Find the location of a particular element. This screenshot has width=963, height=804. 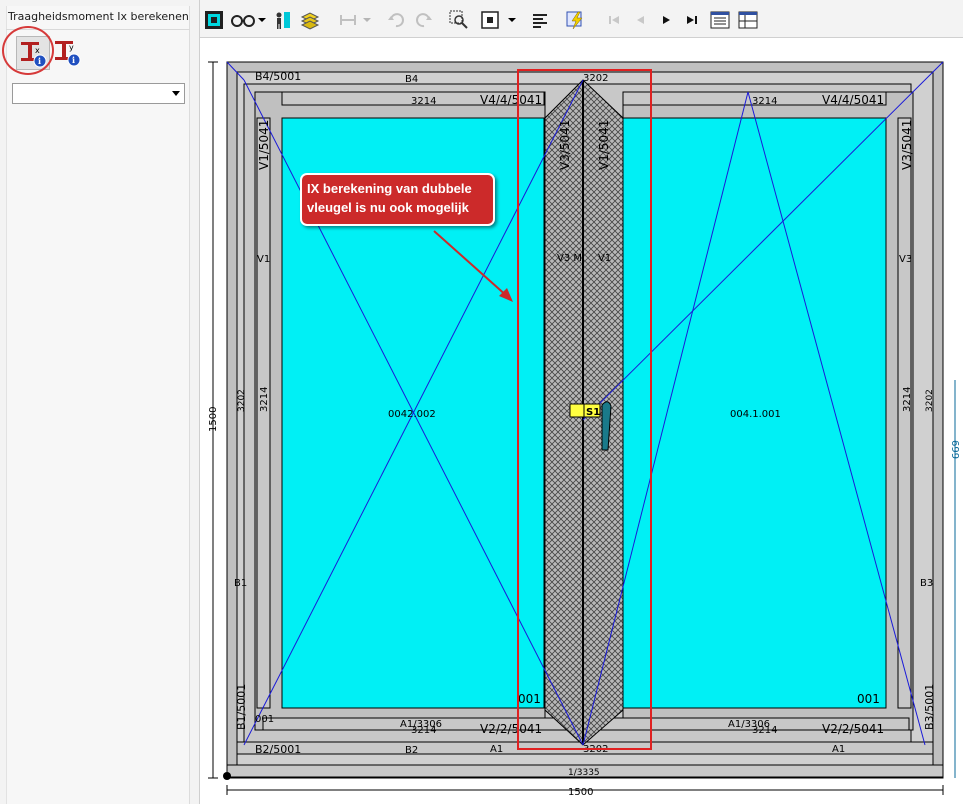

height-dimension: 1500 is located at coordinates (213, 419).